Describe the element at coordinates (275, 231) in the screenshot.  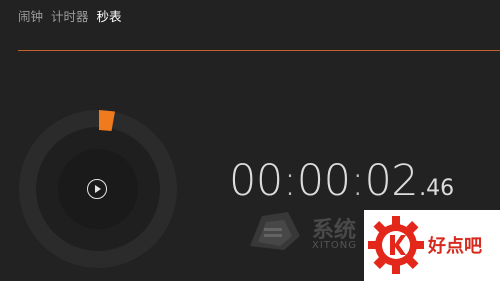
I see `xitong-logo-icon` at that location.